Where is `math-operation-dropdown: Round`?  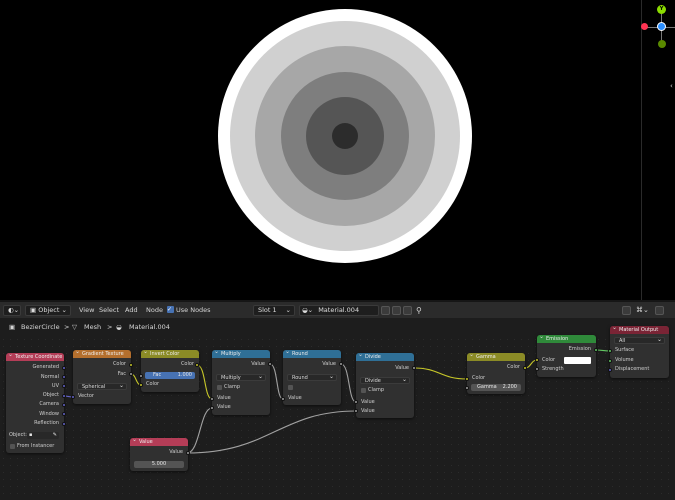 math-operation-dropdown: Round is located at coordinates (312, 377).